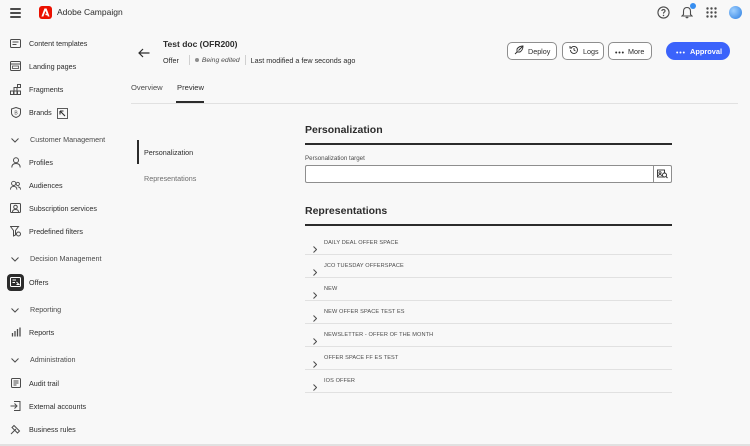 The width and height of the screenshot is (750, 446). Describe the element at coordinates (15, 162) in the screenshot. I see `user-icon` at that location.